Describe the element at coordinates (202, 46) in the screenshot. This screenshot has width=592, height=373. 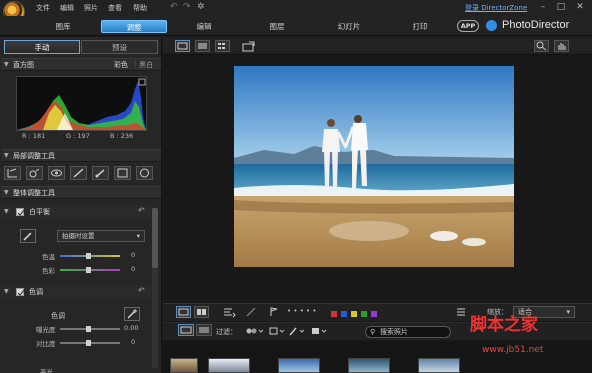
I see `single-view-icon` at that location.